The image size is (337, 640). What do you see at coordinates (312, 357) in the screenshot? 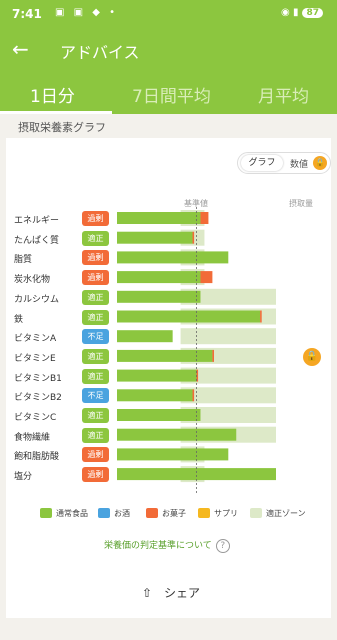
I see `lock-icon: 🔒` at bounding box center [312, 357].